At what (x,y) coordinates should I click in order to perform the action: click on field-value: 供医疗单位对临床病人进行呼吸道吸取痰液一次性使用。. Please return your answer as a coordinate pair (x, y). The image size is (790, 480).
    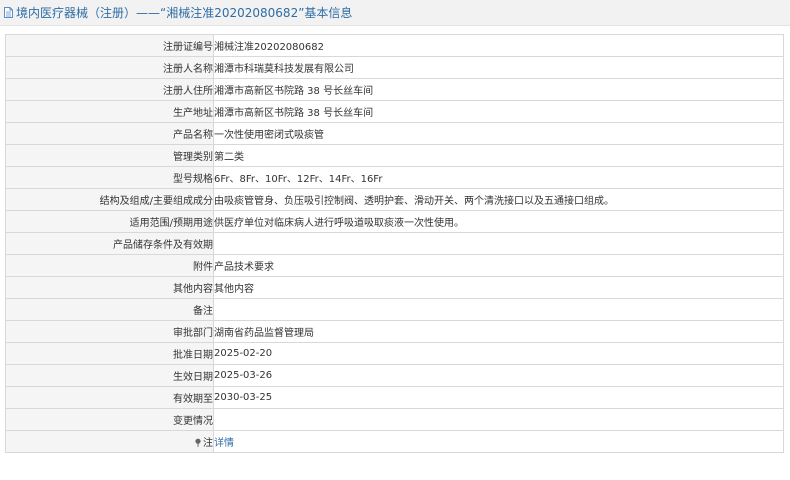
    Looking at the image, I should click on (498, 221).